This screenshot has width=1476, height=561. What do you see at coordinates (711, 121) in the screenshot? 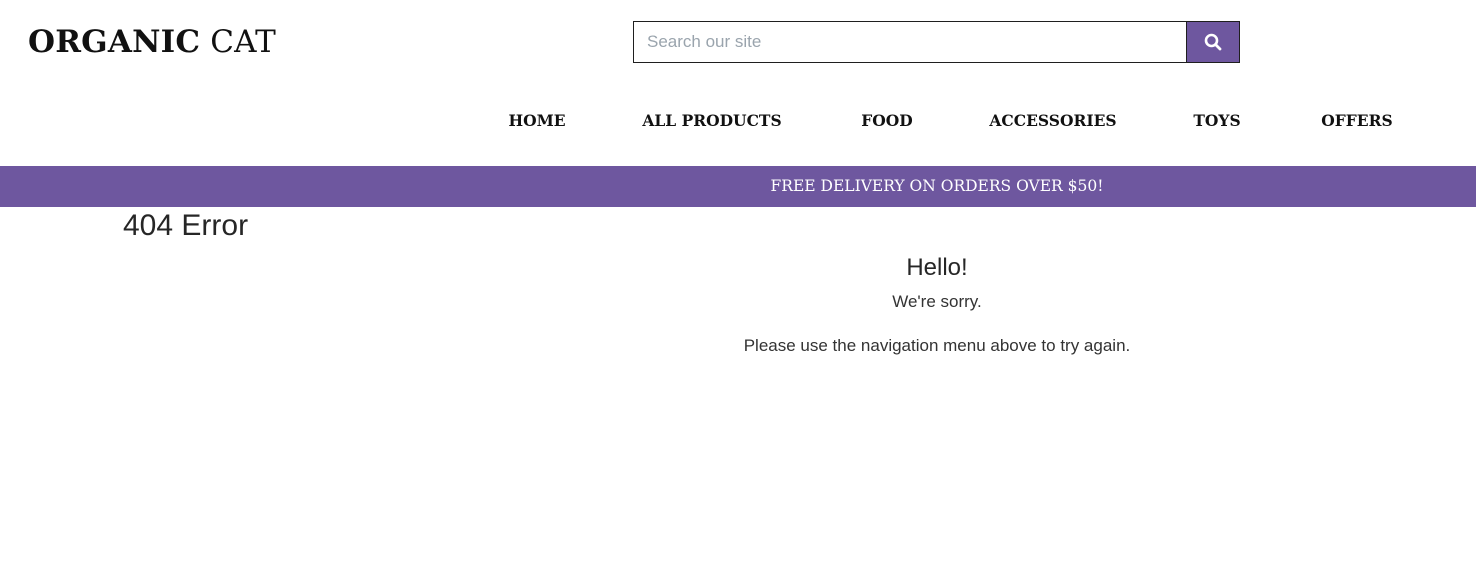
I see `nav-item-all-products: ALL PRODUCTS` at bounding box center [711, 121].